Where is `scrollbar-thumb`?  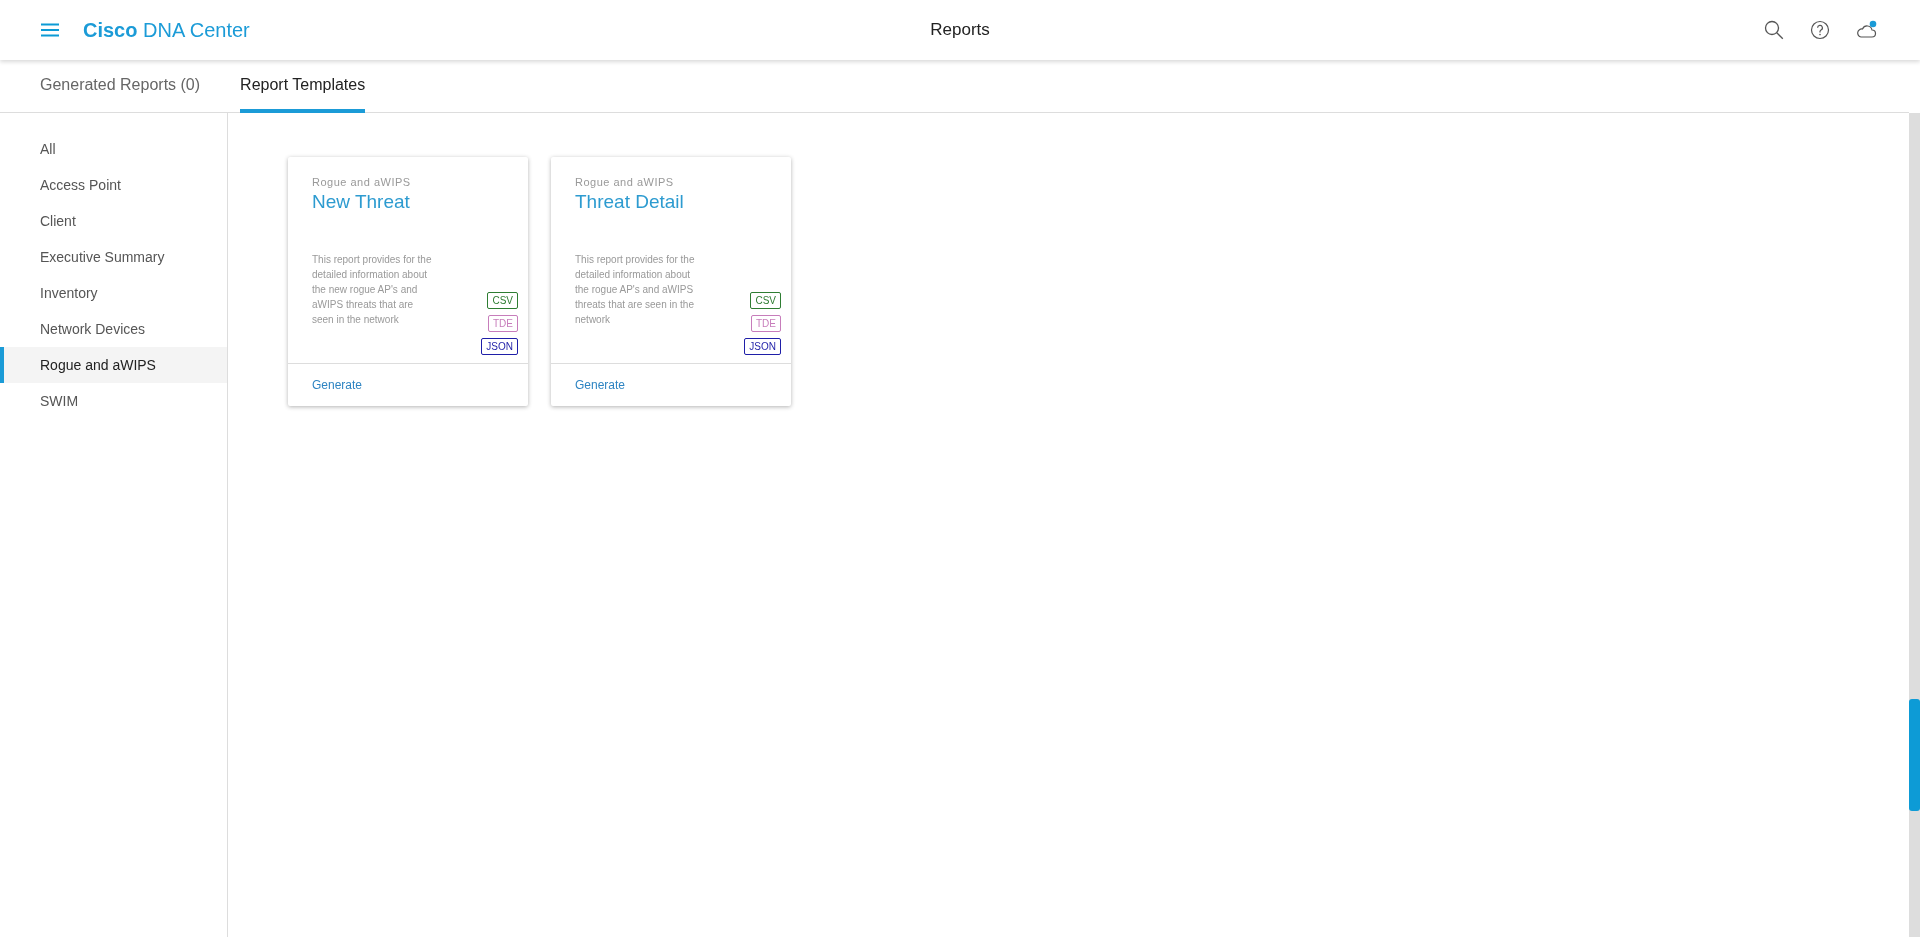
scrollbar-thumb is located at coordinates (1914, 755).